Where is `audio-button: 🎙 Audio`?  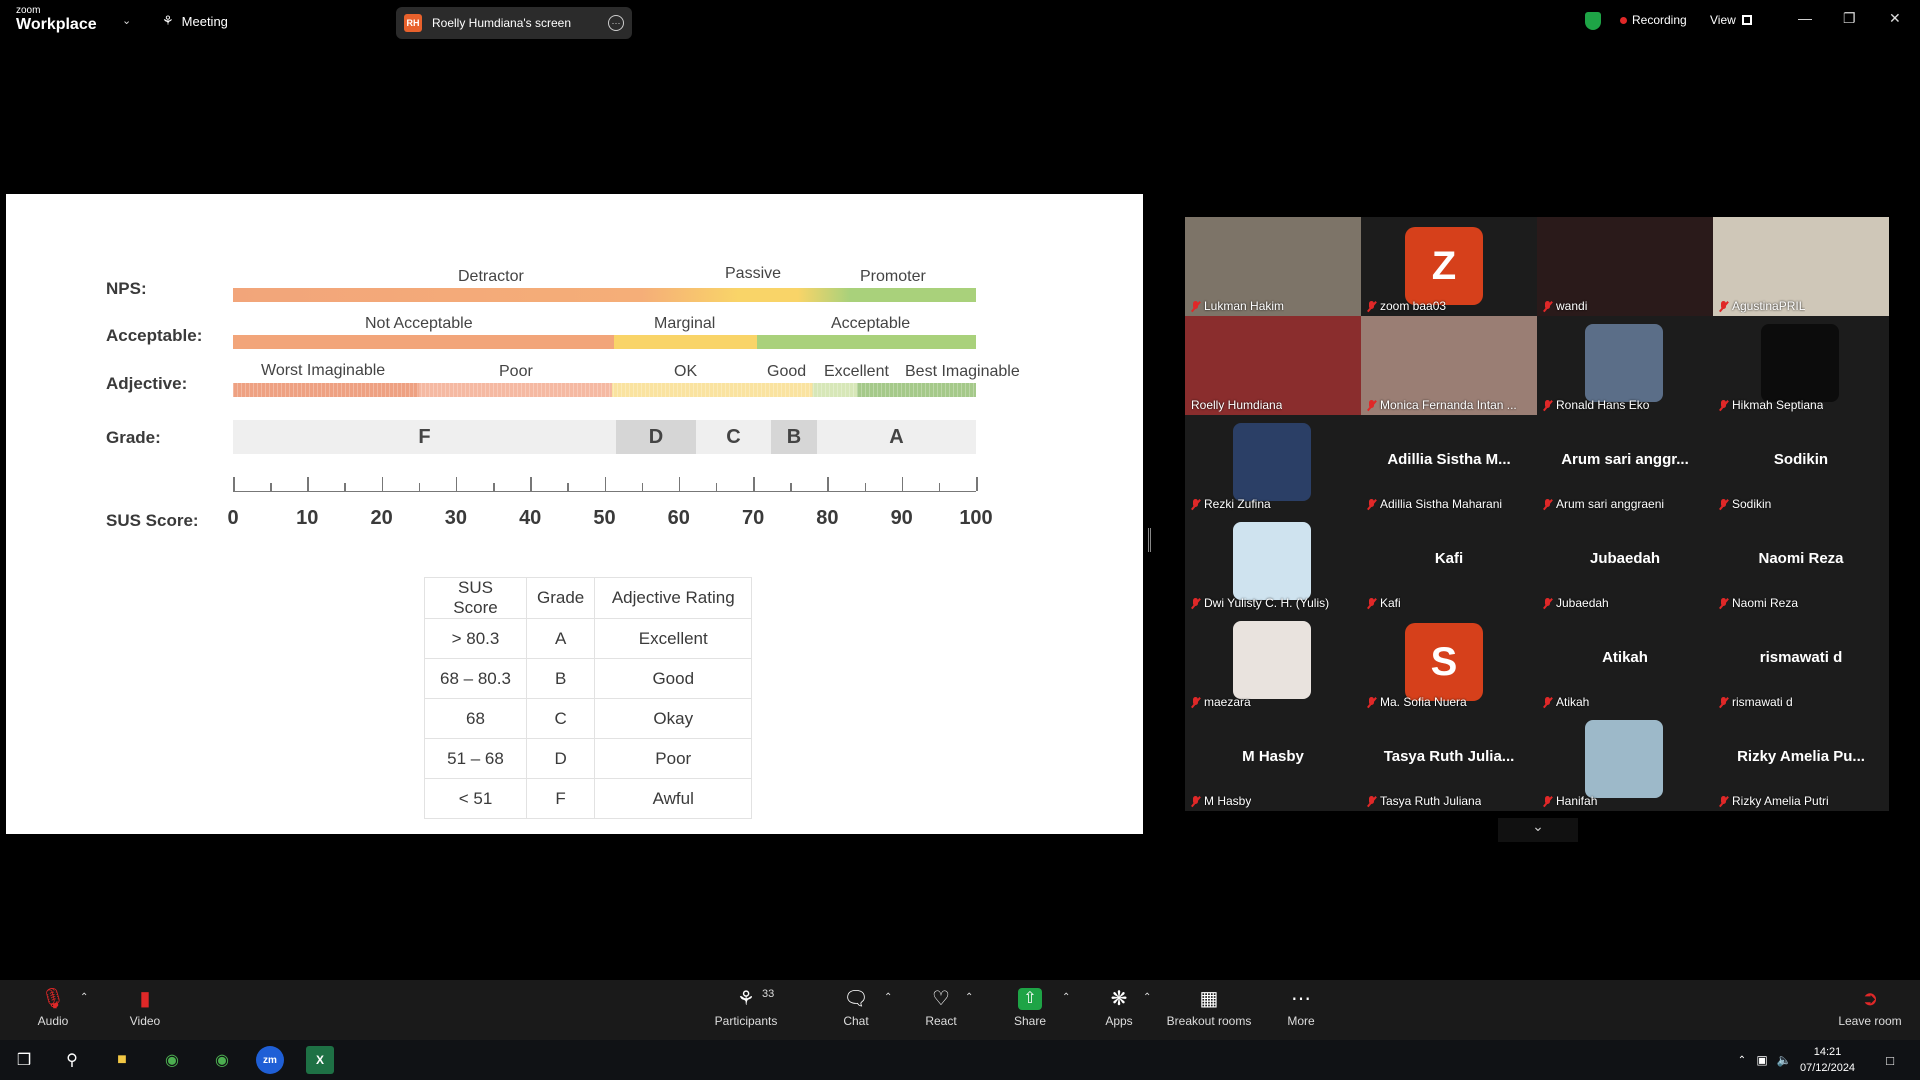
audio-button: 🎙 Audio is located at coordinates (53, 1008).